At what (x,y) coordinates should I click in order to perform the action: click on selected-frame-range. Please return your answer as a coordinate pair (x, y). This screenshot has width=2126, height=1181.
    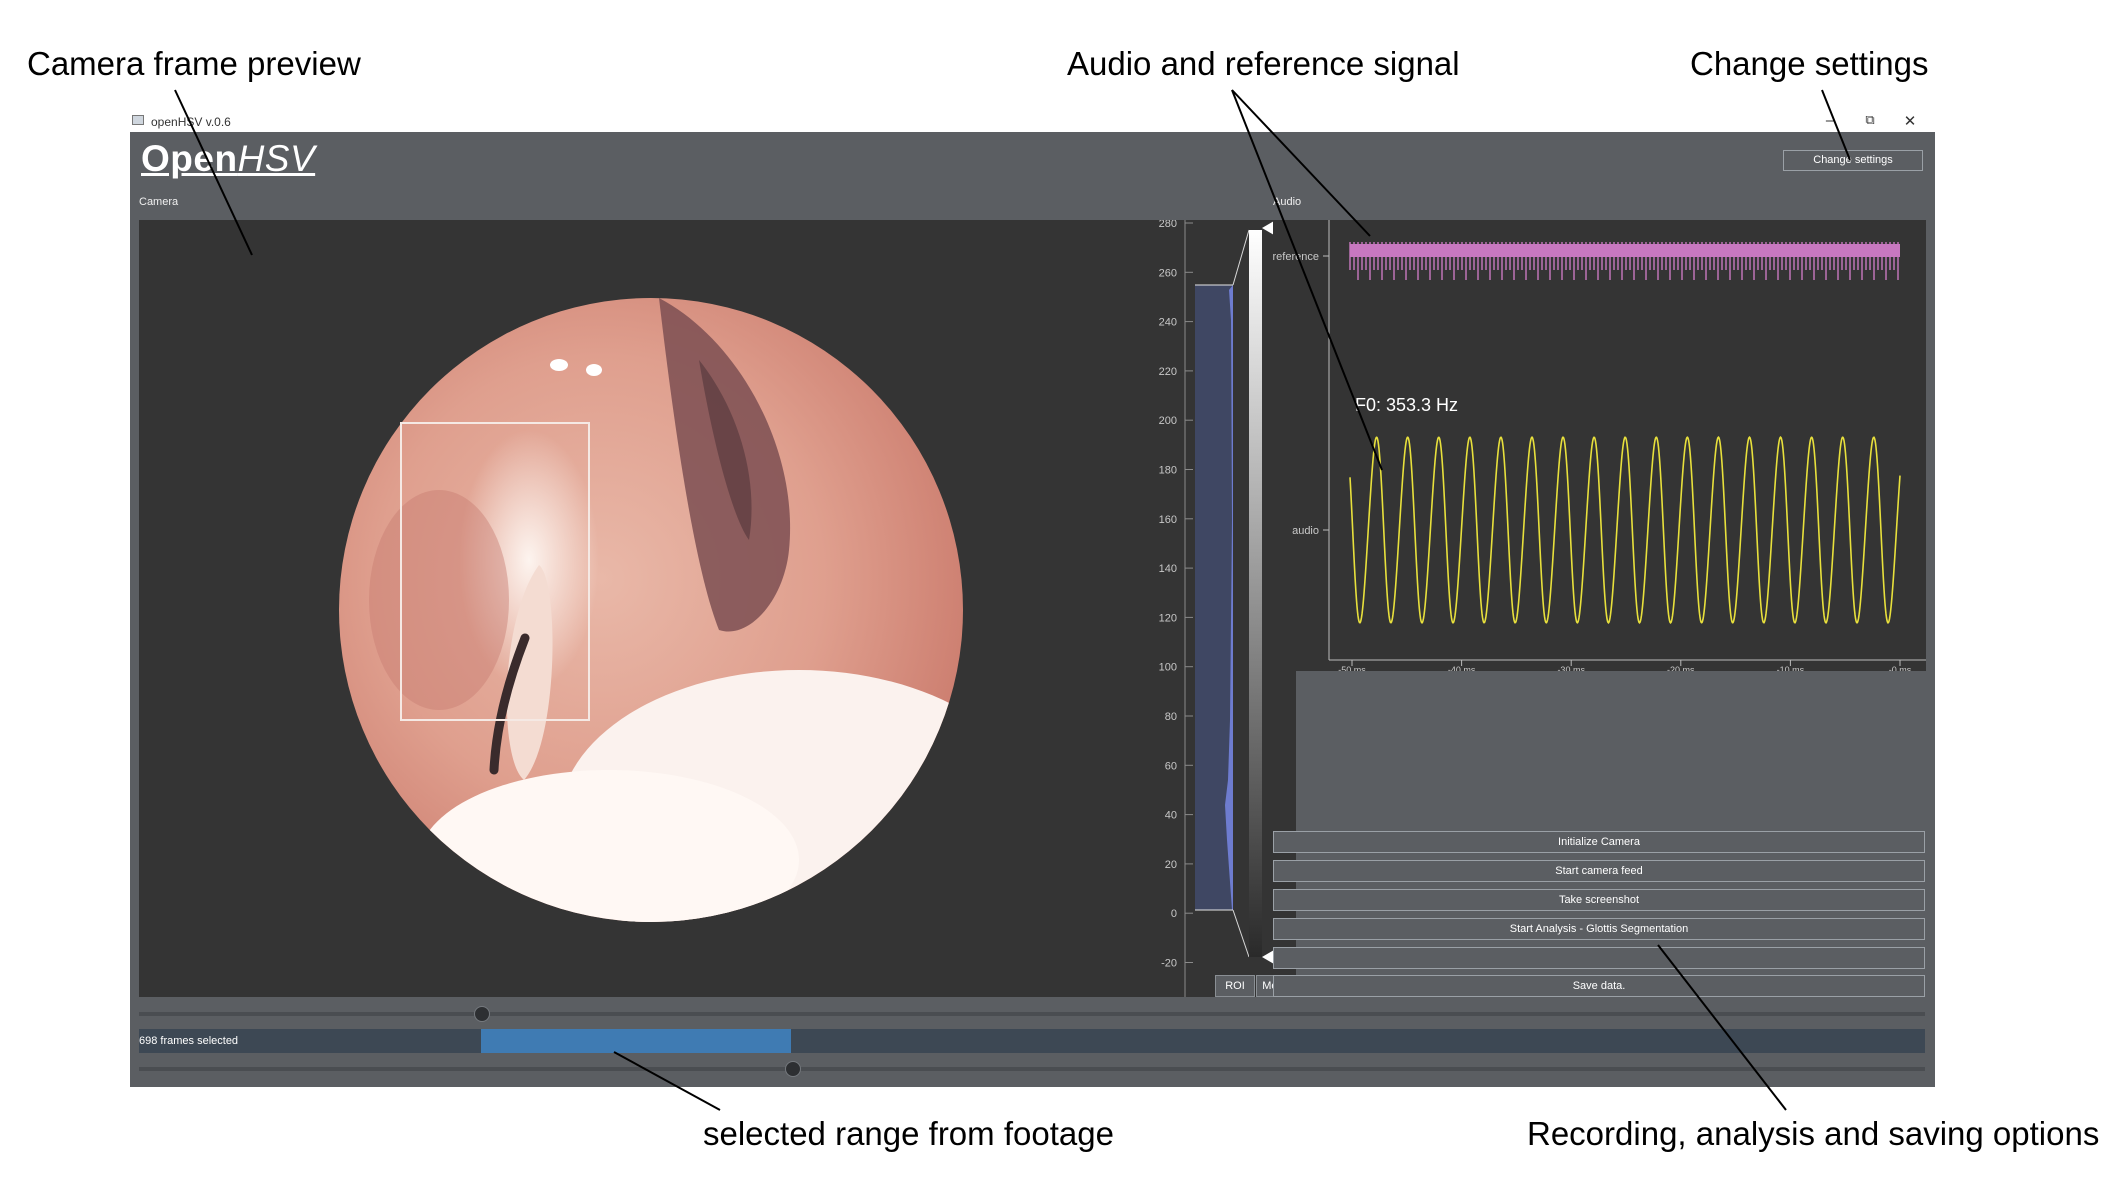
    Looking at the image, I should click on (636, 1041).